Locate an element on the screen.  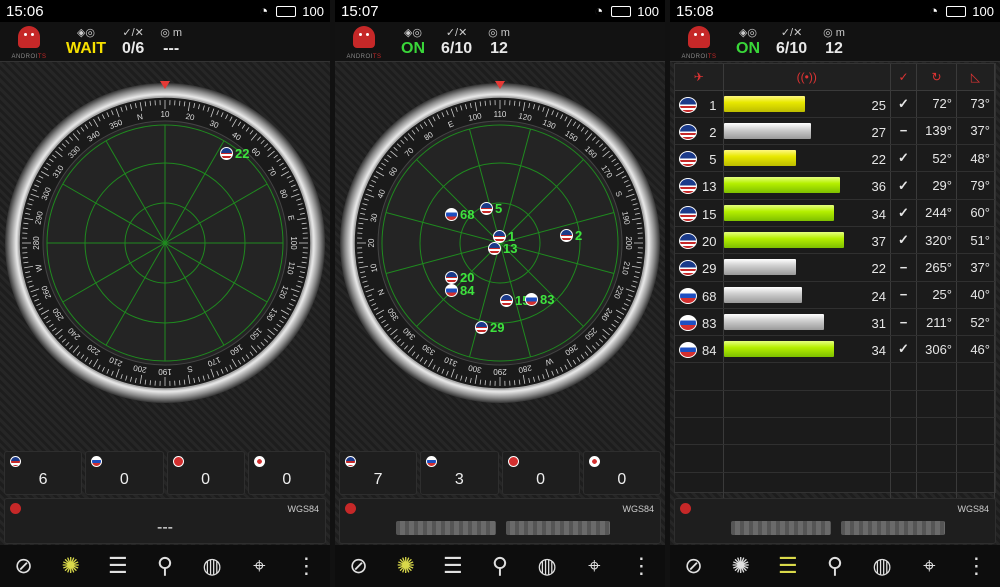
battery-icon is located at coordinates (956, 11).